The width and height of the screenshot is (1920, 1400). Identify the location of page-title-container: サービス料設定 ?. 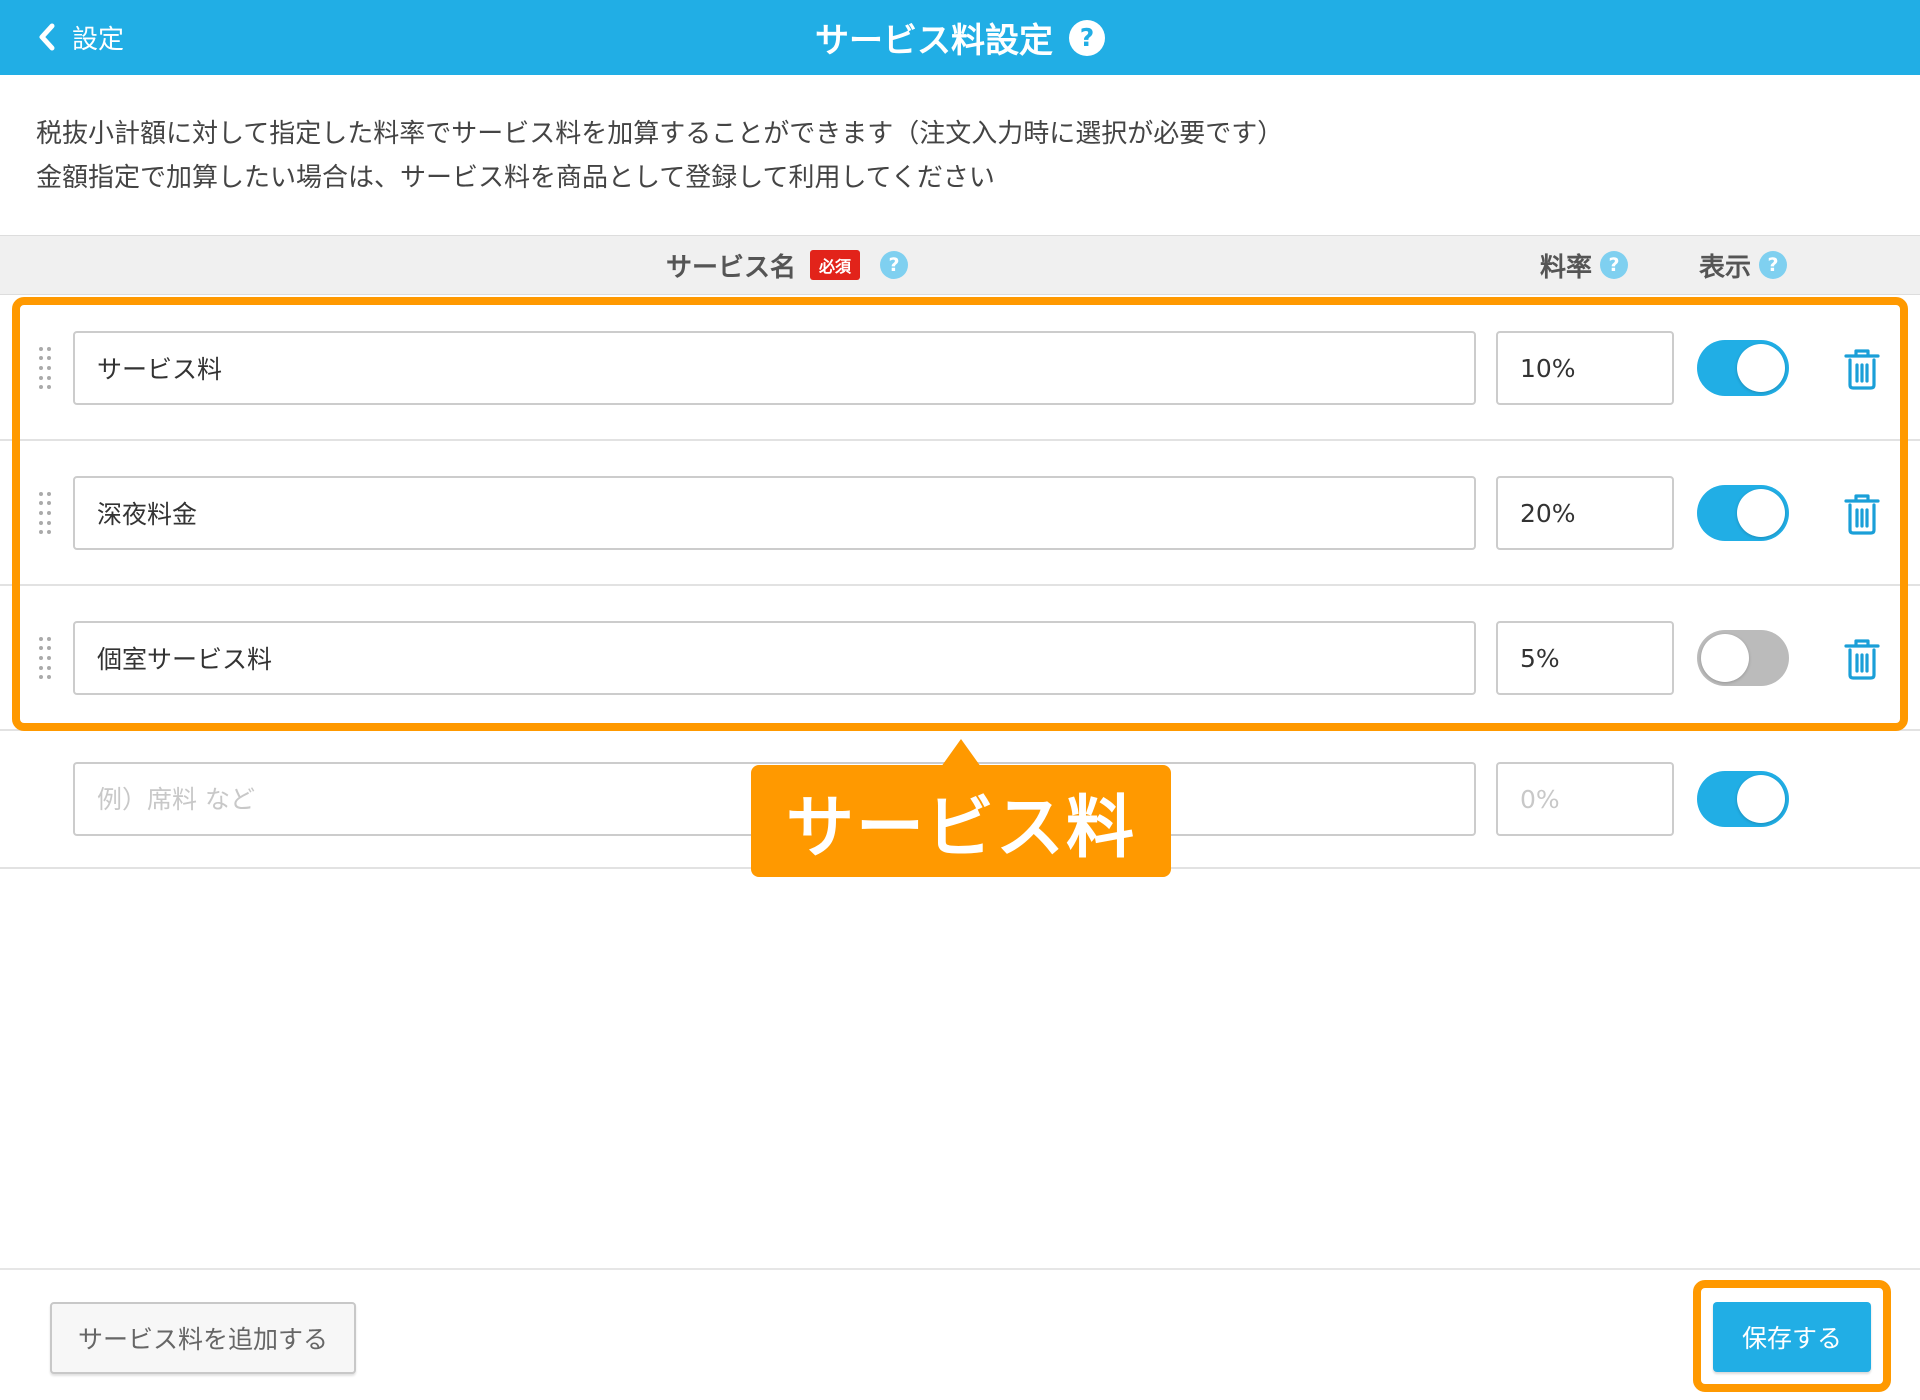
(960, 37).